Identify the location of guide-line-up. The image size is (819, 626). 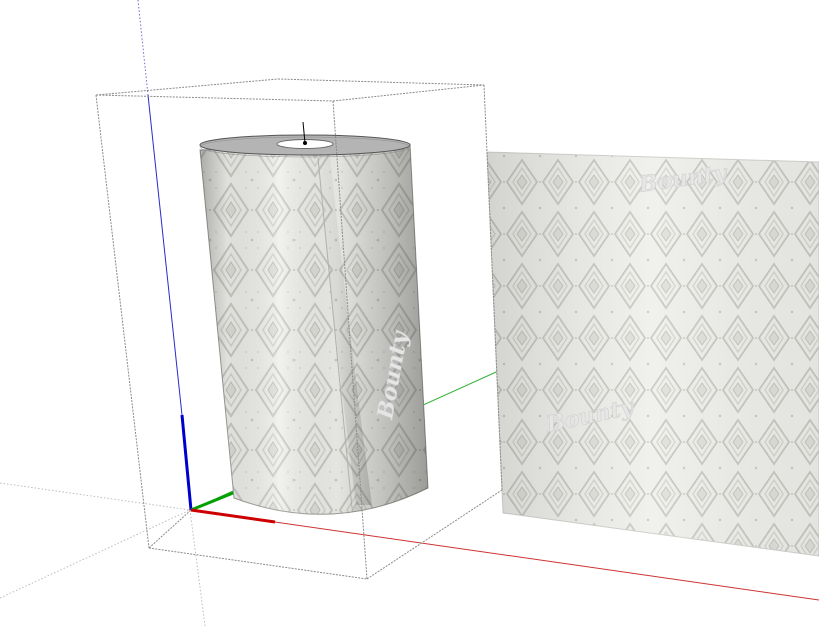
(143, 48).